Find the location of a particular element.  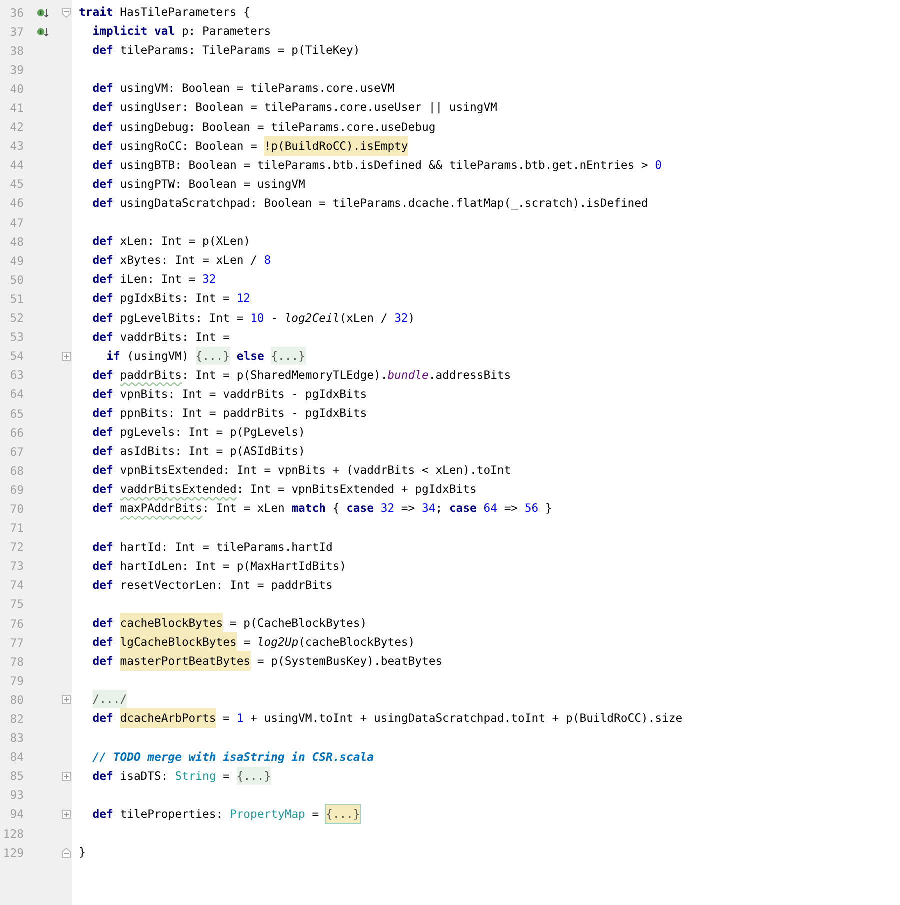

line-number: 85 is located at coordinates (16, 776).